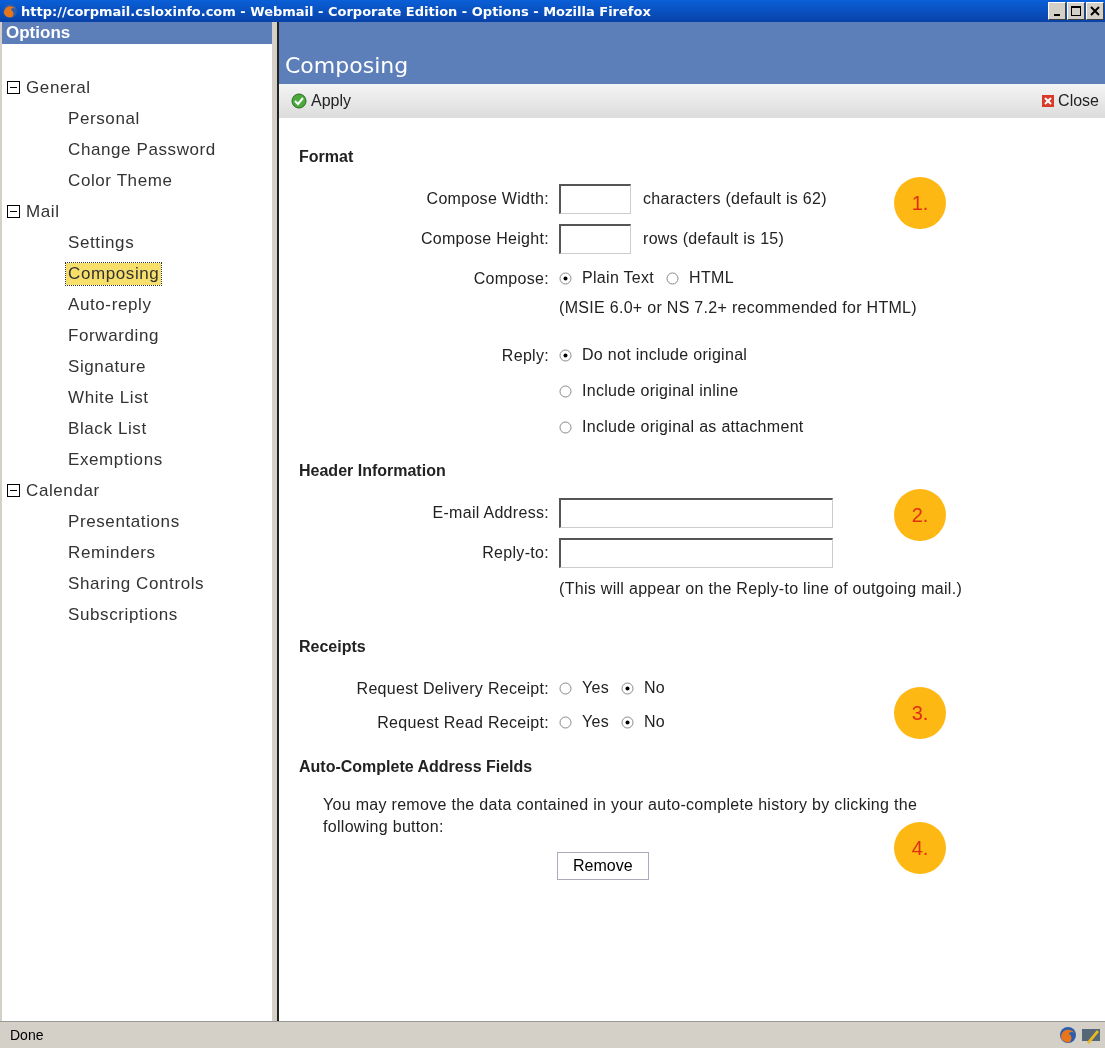  Describe the element at coordinates (373, 471) in the screenshot. I see `section-heading: Header Information` at that location.